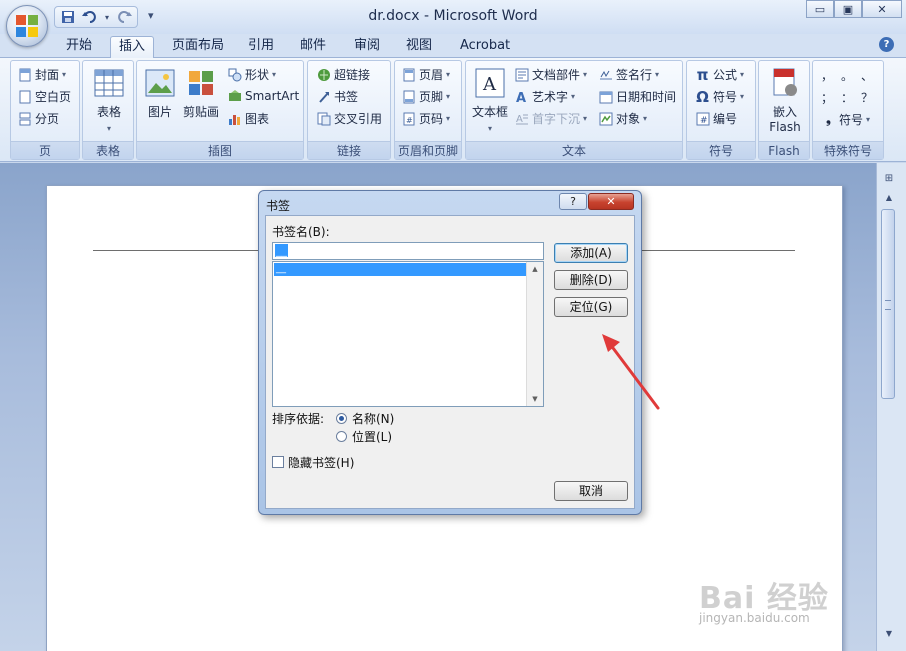 This screenshot has width=906, height=651. Describe the element at coordinates (408, 334) in the screenshot. I see `bookmark-list: __ ▲ ▼` at that location.